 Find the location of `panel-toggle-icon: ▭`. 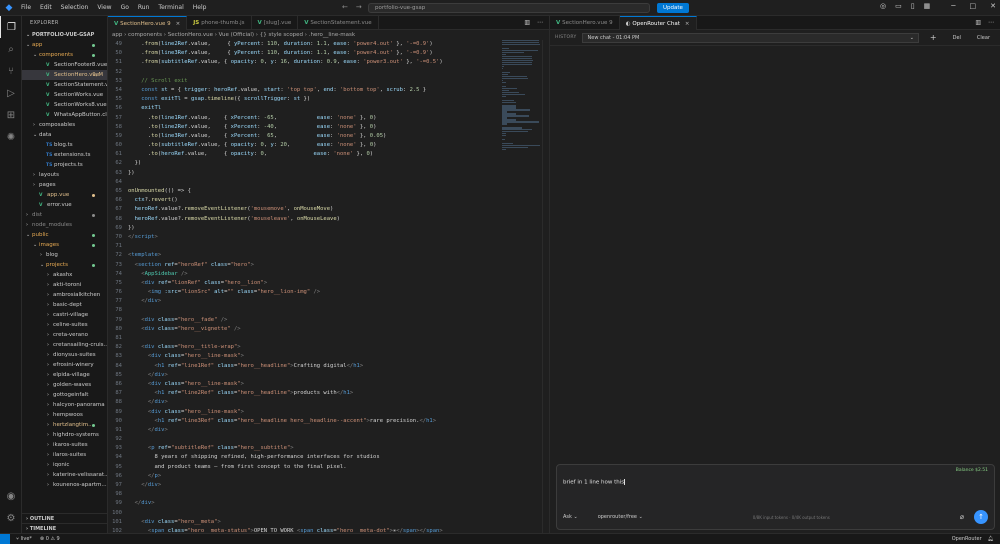

panel-toggle-icon: ▭ is located at coordinates (898, 6).